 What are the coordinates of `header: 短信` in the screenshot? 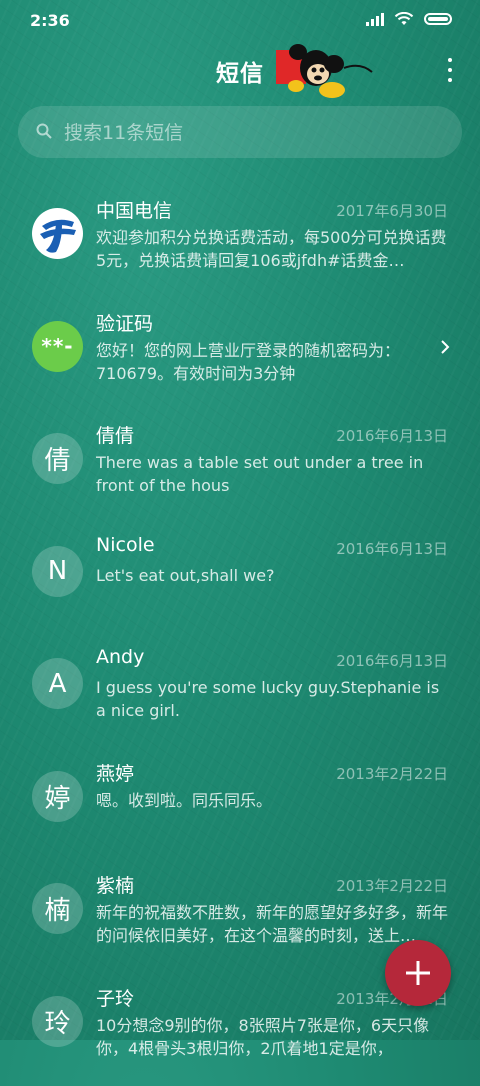 It's located at (240, 70).